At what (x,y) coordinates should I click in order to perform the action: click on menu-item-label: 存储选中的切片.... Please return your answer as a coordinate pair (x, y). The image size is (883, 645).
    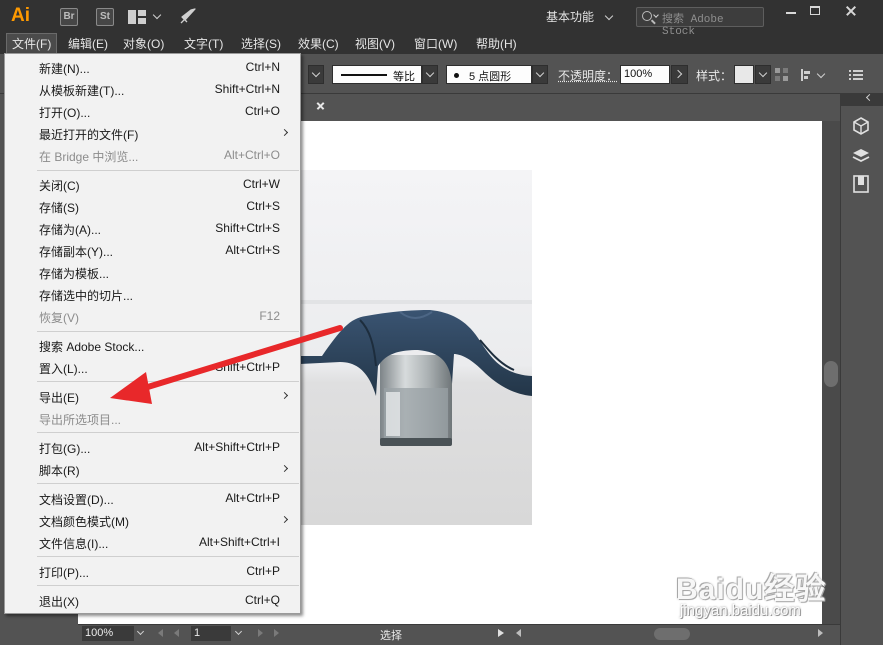
    Looking at the image, I should click on (86, 296).